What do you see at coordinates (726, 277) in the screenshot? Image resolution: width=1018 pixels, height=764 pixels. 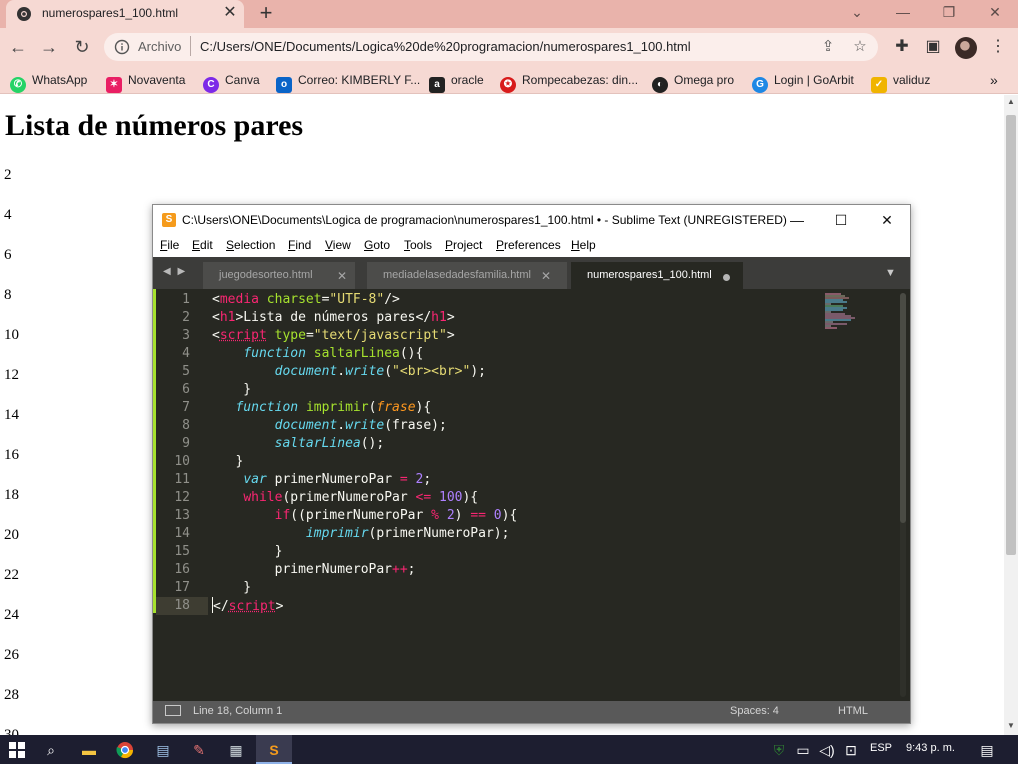 I see `unsaved-dot-icon` at bounding box center [726, 277].